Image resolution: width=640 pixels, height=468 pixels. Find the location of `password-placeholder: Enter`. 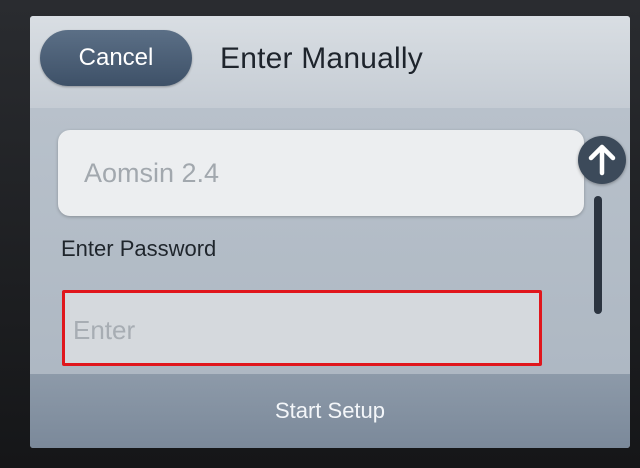

password-placeholder: Enter is located at coordinates (104, 330).